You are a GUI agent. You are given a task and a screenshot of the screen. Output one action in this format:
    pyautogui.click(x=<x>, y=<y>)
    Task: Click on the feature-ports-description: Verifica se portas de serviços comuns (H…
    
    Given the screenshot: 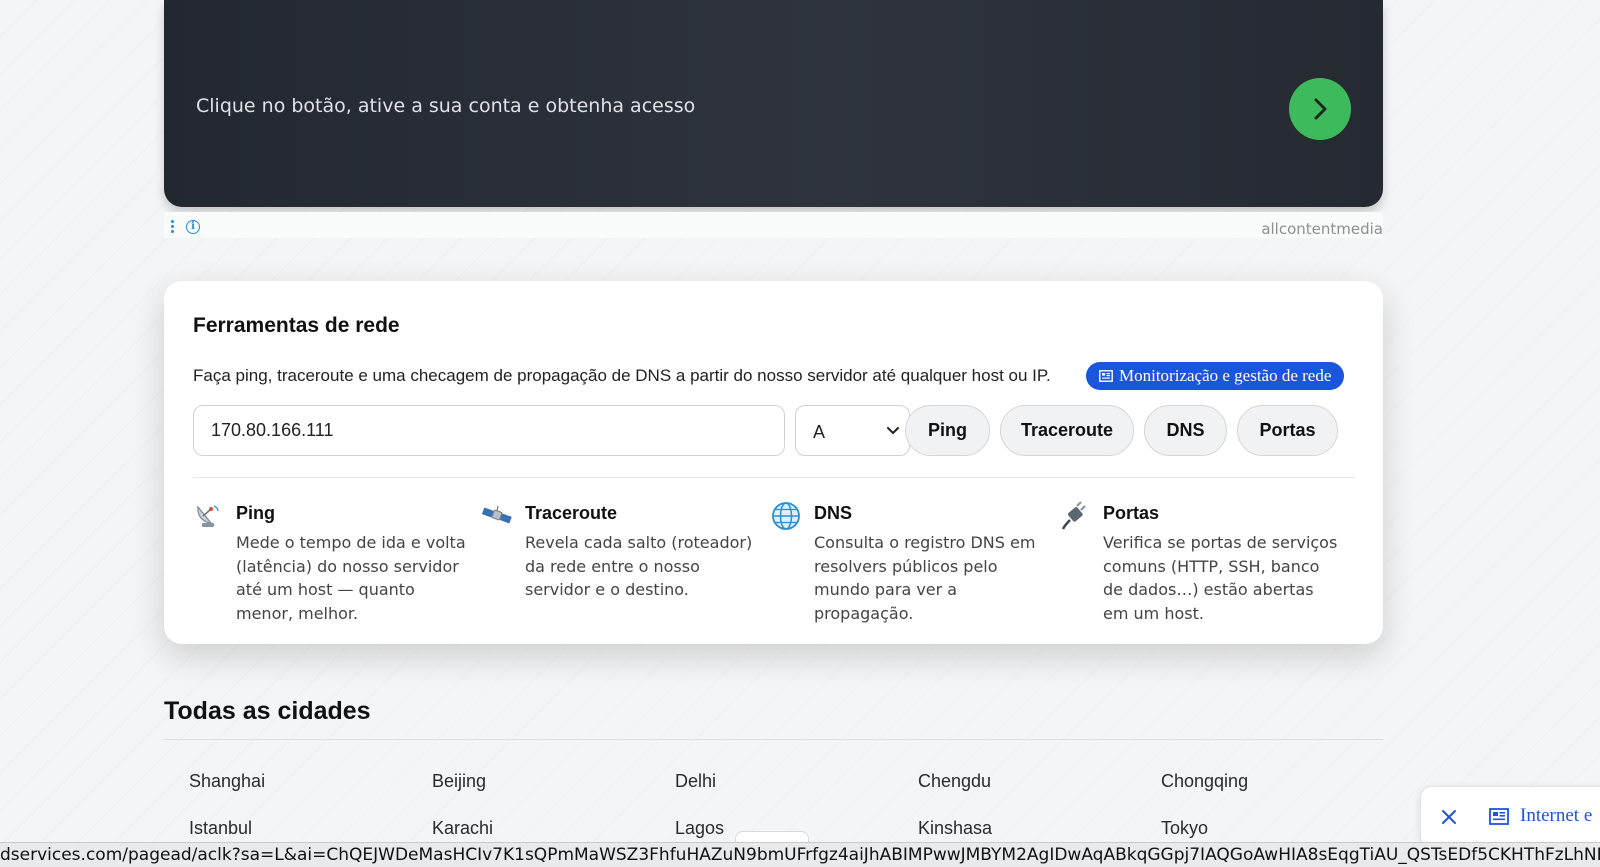 What is the action you would take?
    pyautogui.click(x=1220, y=578)
    